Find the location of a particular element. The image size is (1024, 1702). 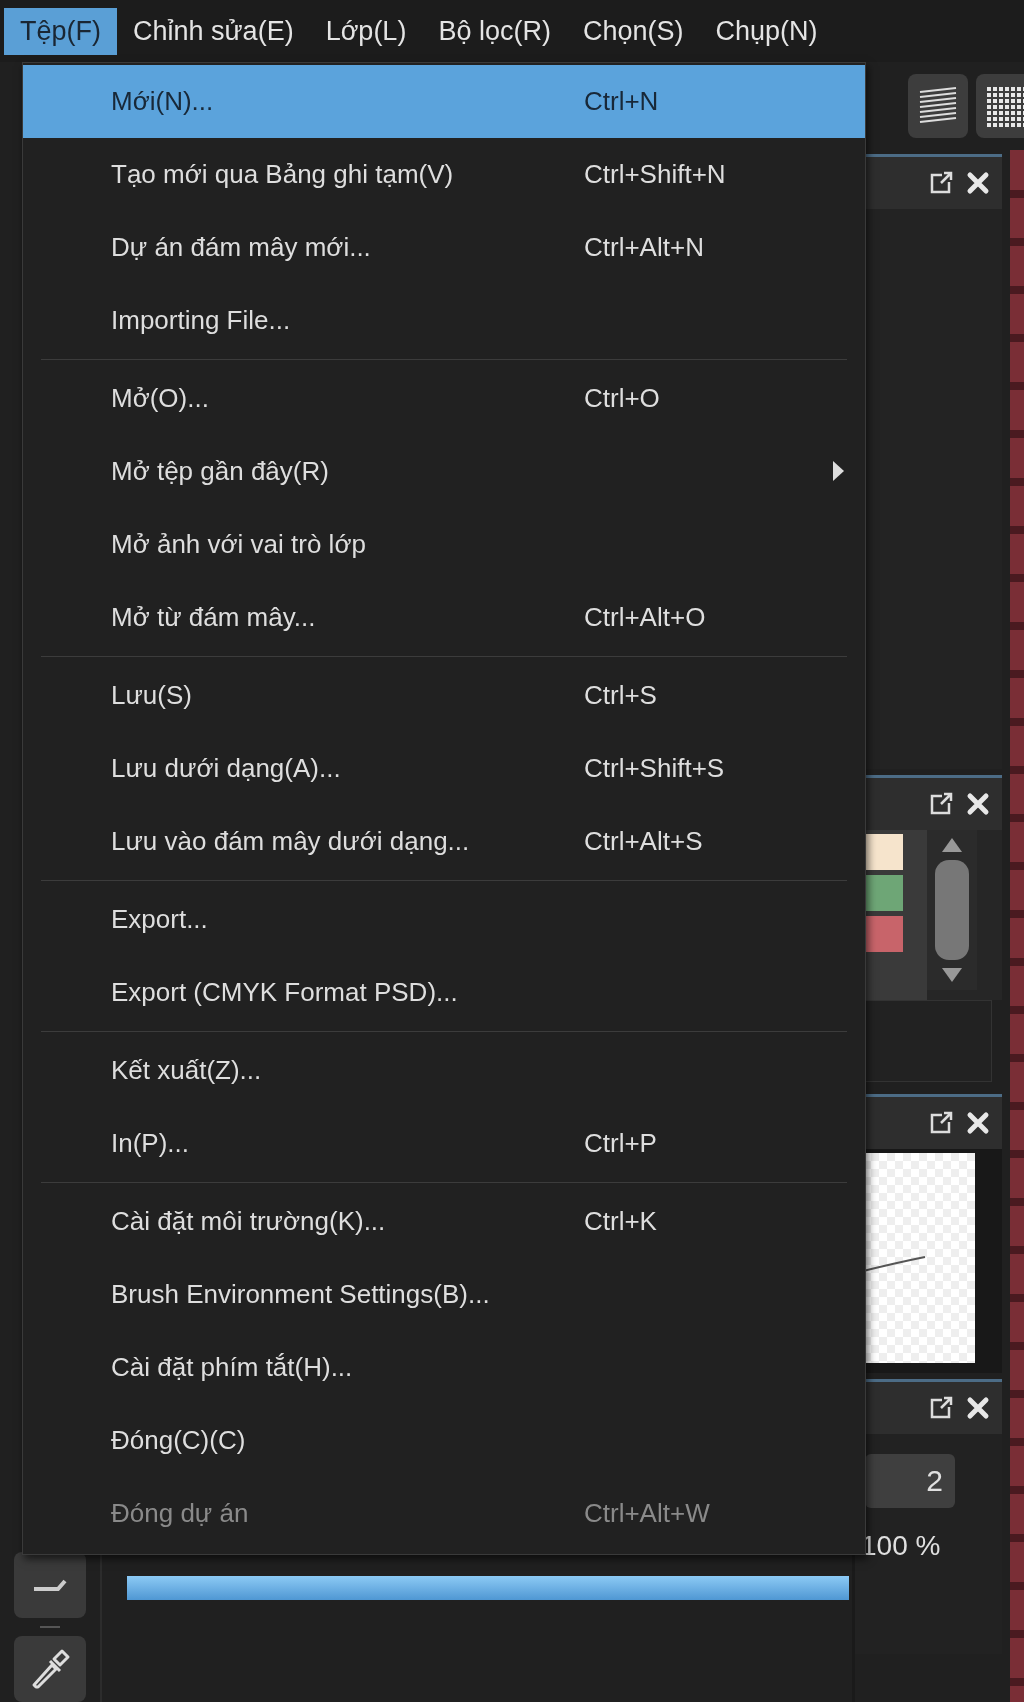

menu-bar-item: Chụp(N) is located at coordinates (766, 31).